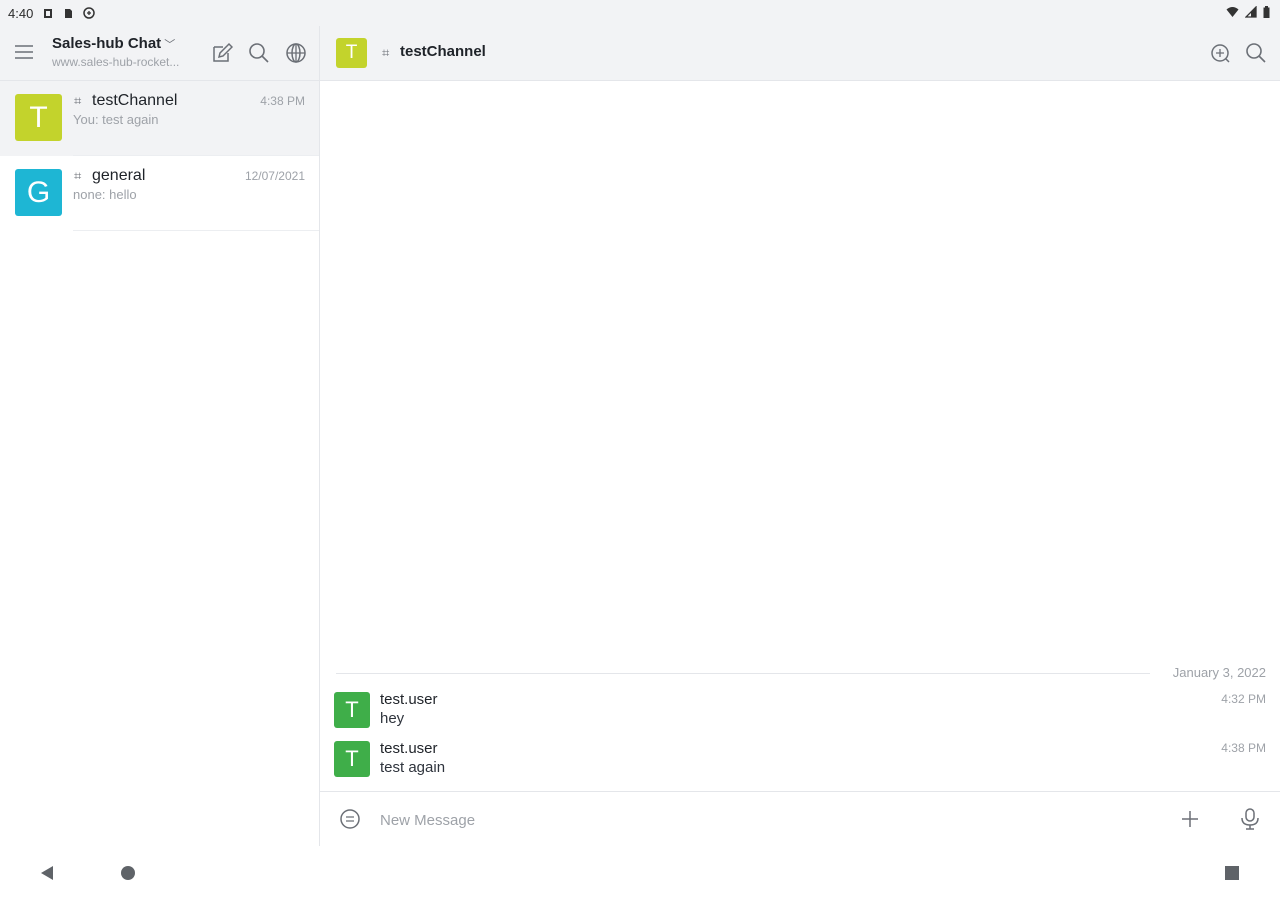  I want to click on room-last-message: You: test again, so click(116, 119).